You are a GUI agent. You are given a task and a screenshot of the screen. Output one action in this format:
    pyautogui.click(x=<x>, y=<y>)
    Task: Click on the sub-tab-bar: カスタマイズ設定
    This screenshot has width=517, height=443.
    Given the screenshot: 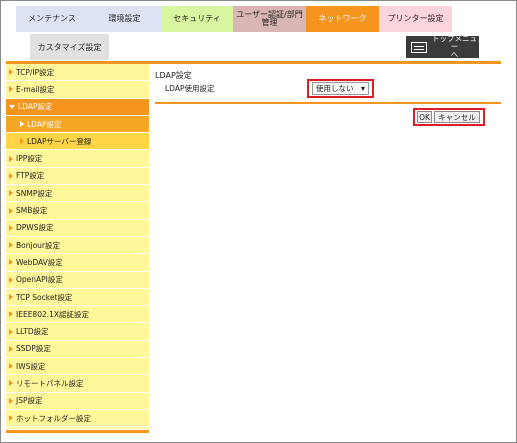 What is the action you would take?
    pyautogui.click(x=69, y=47)
    